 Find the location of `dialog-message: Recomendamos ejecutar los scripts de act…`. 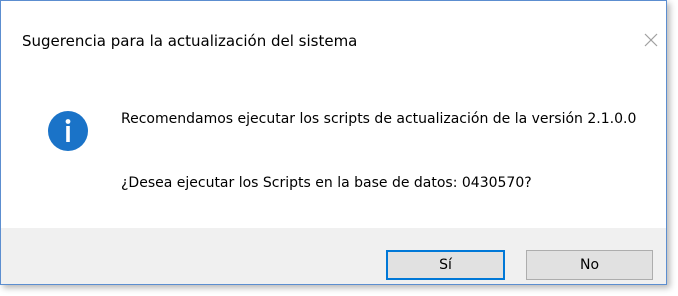

dialog-message: Recomendamos ejecutar los scripts de act… is located at coordinates (379, 119).